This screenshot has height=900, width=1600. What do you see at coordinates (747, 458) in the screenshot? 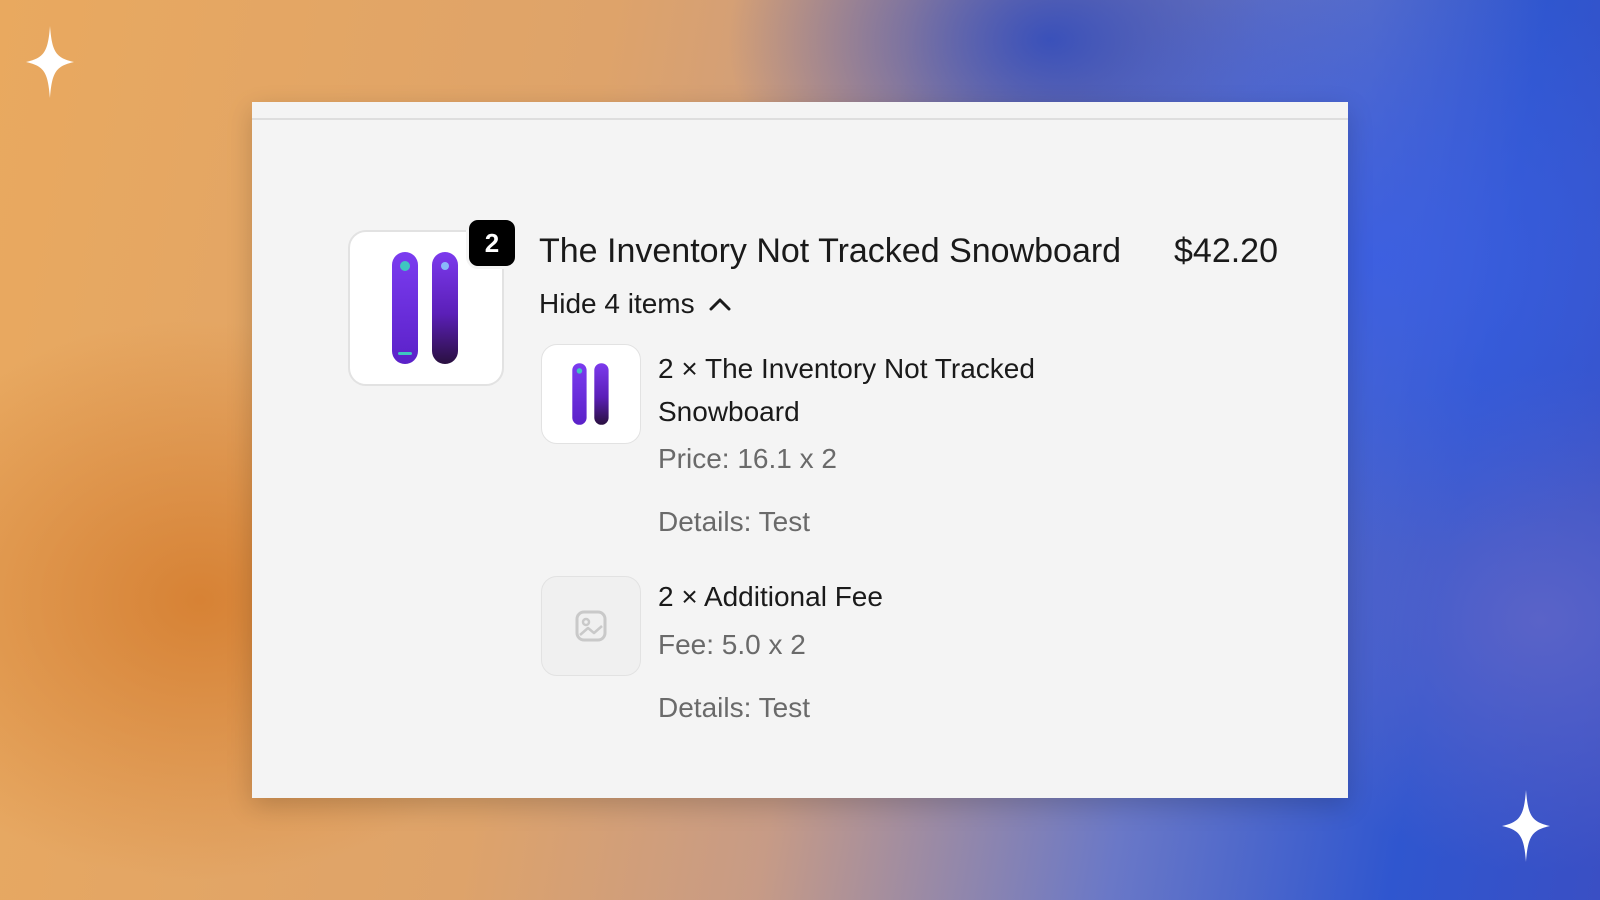
I see `sub-item-price: Price: 16.1 x 2` at bounding box center [747, 458].